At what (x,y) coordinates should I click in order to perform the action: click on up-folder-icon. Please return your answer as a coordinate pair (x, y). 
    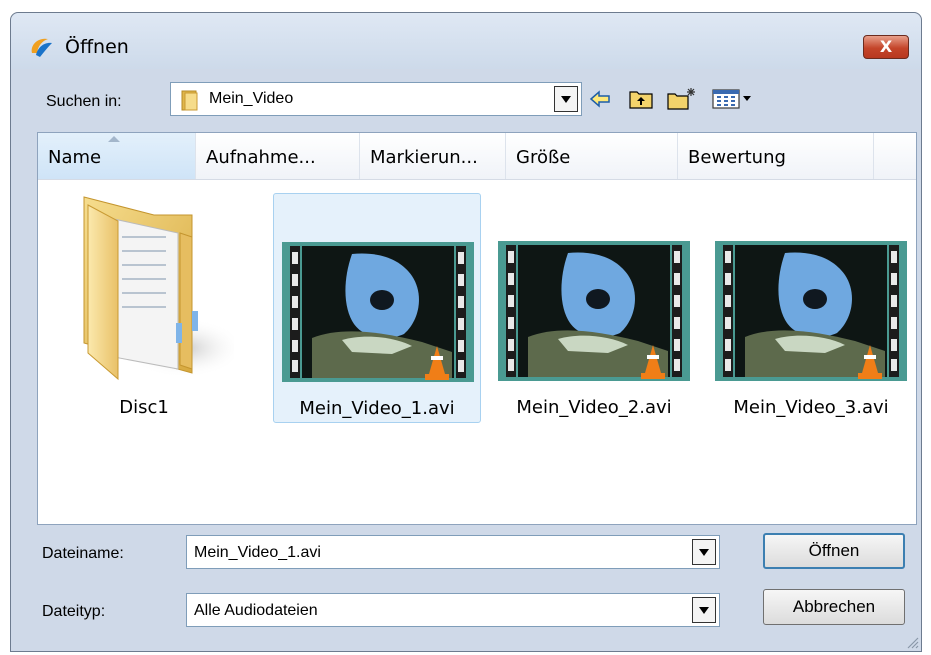
    Looking at the image, I should click on (641, 99).